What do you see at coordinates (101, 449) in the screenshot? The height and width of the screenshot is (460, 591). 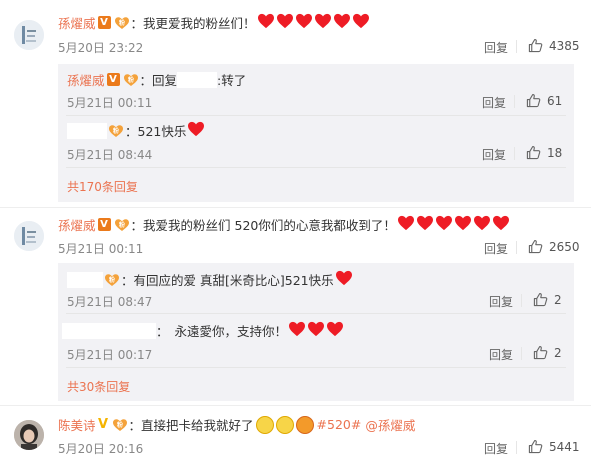 I see `timestamp: 5月20日 20:16` at bounding box center [101, 449].